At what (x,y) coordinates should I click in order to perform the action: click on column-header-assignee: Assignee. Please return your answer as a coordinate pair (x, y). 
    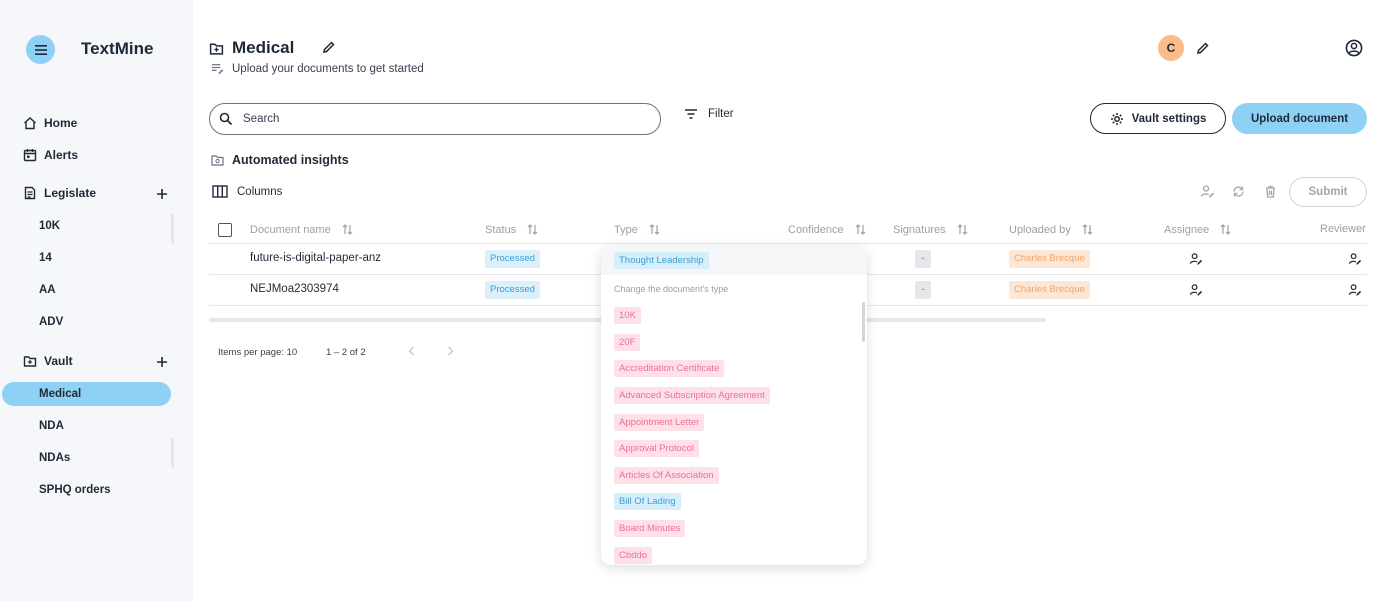
    Looking at the image, I should click on (1198, 229).